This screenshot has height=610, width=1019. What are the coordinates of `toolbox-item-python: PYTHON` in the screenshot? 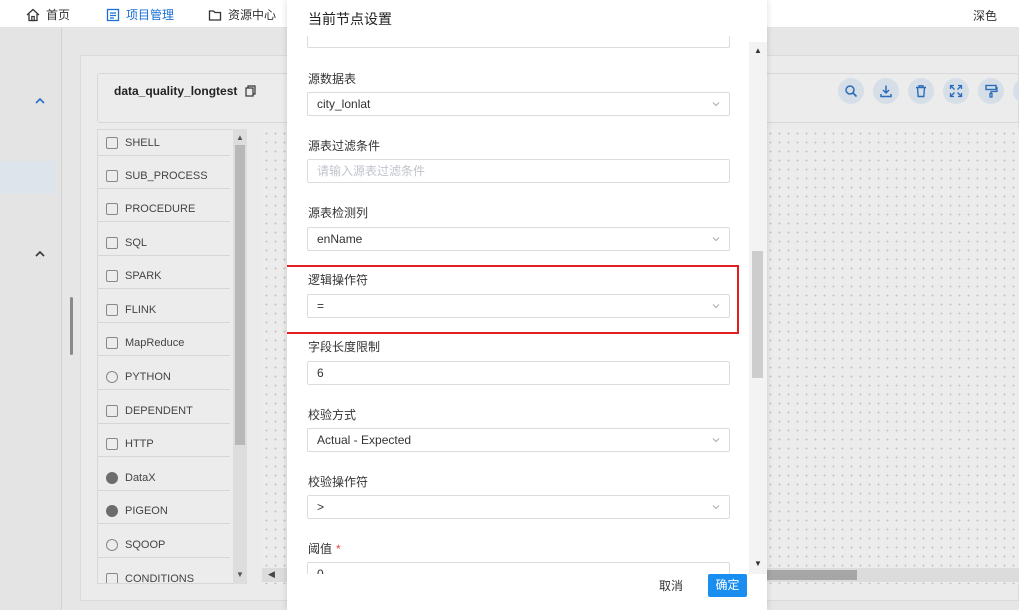 It's located at (164, 377).